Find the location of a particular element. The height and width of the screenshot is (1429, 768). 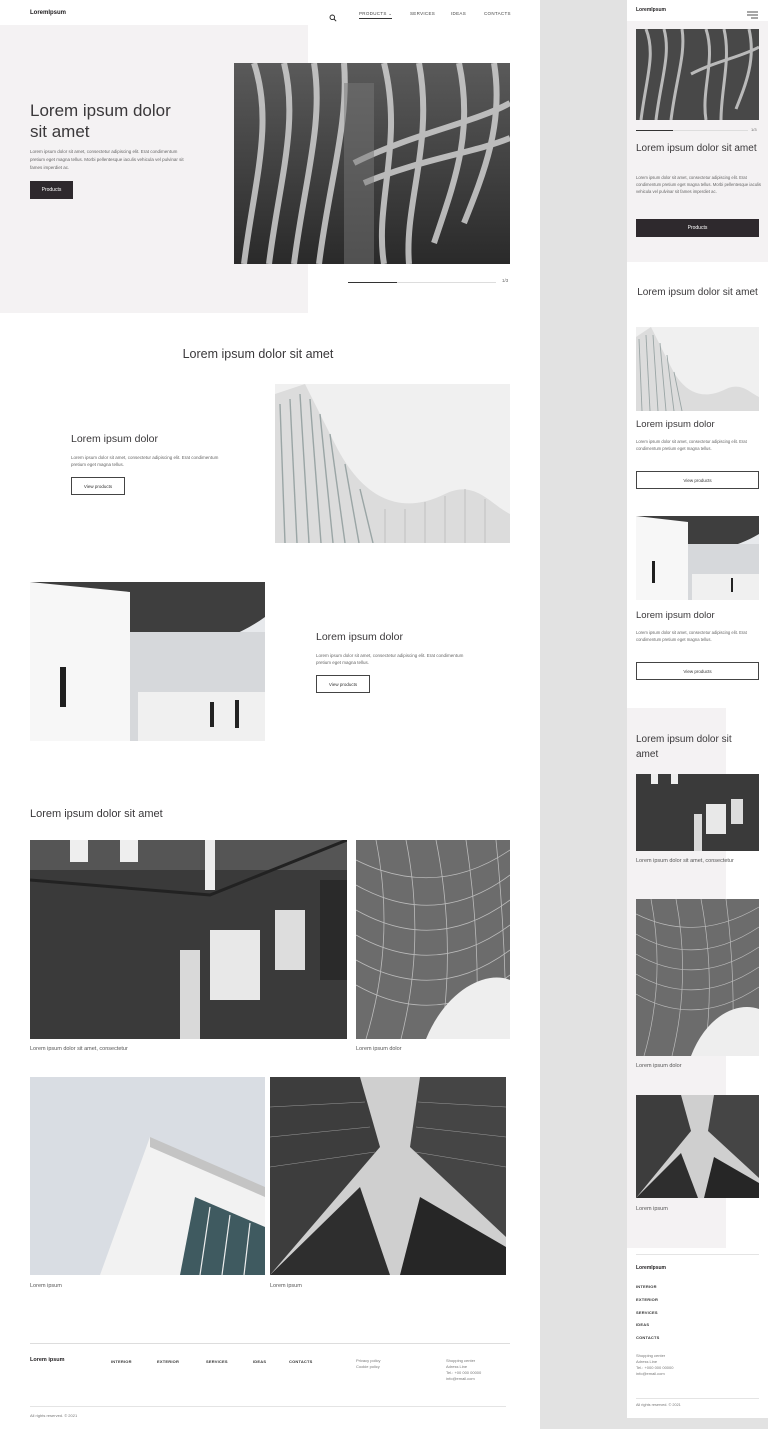

mobile-footer-brand: LoremIpsum is located at coordinates (651, 1268).